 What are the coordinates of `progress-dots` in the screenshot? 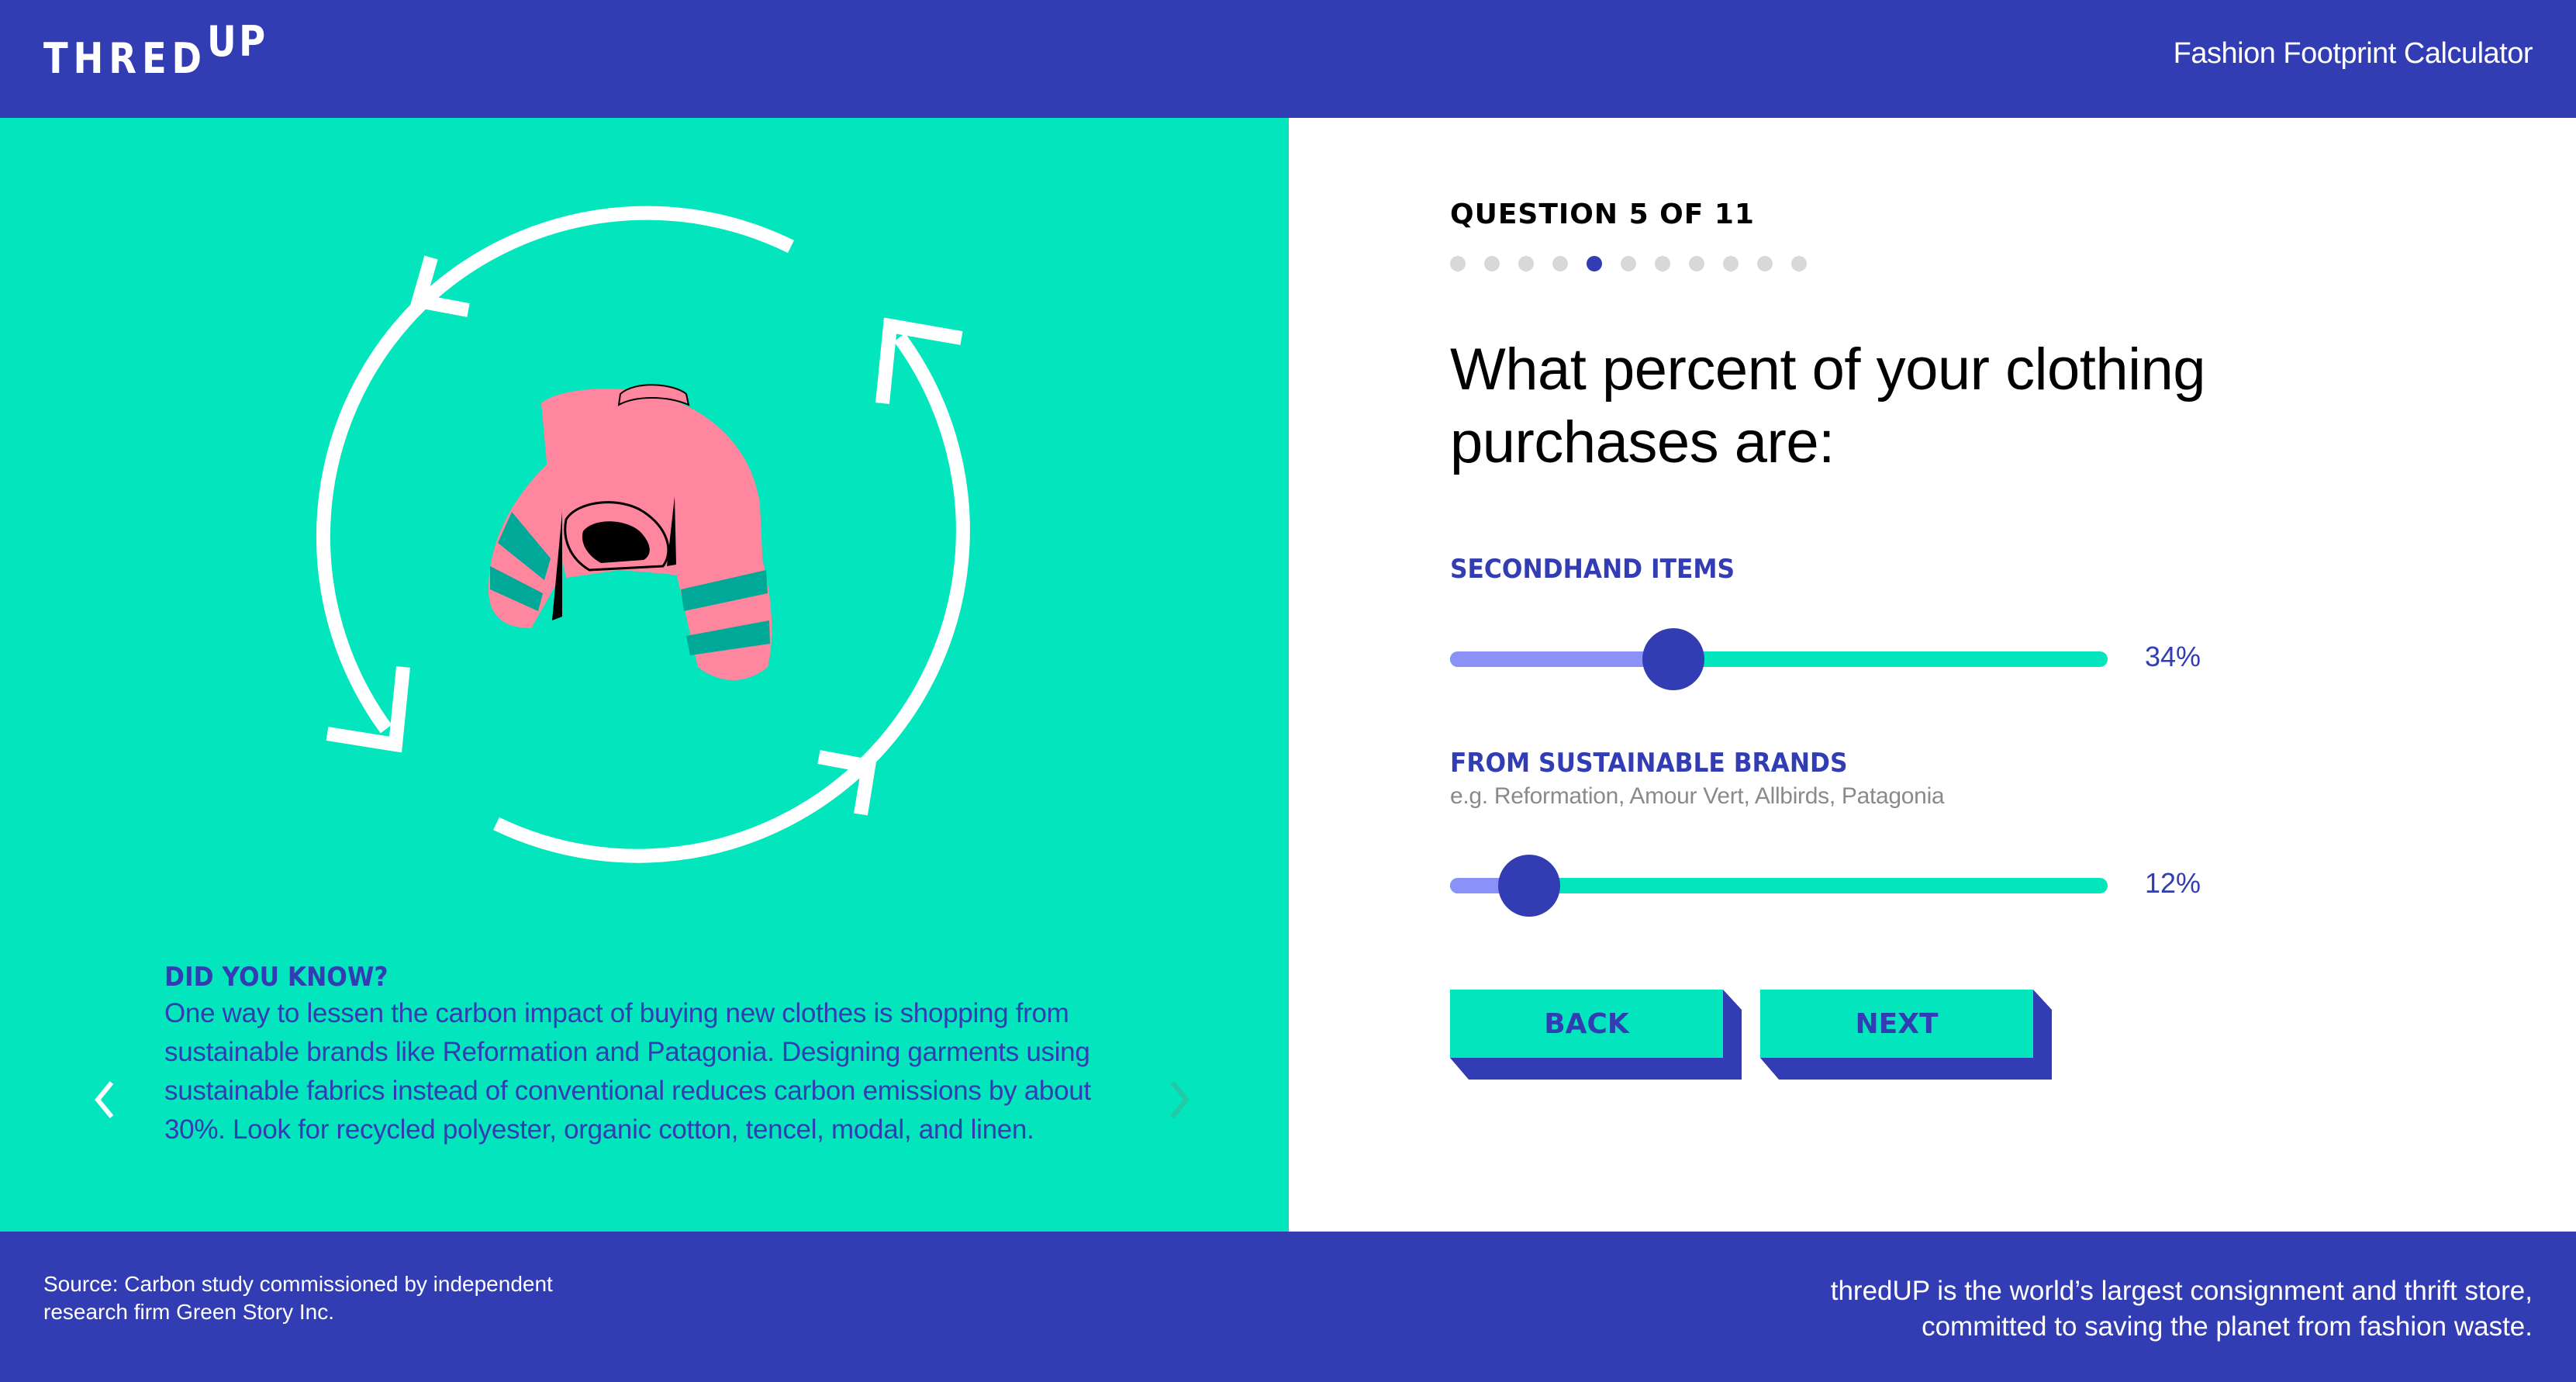 It's located at (1629, 263).